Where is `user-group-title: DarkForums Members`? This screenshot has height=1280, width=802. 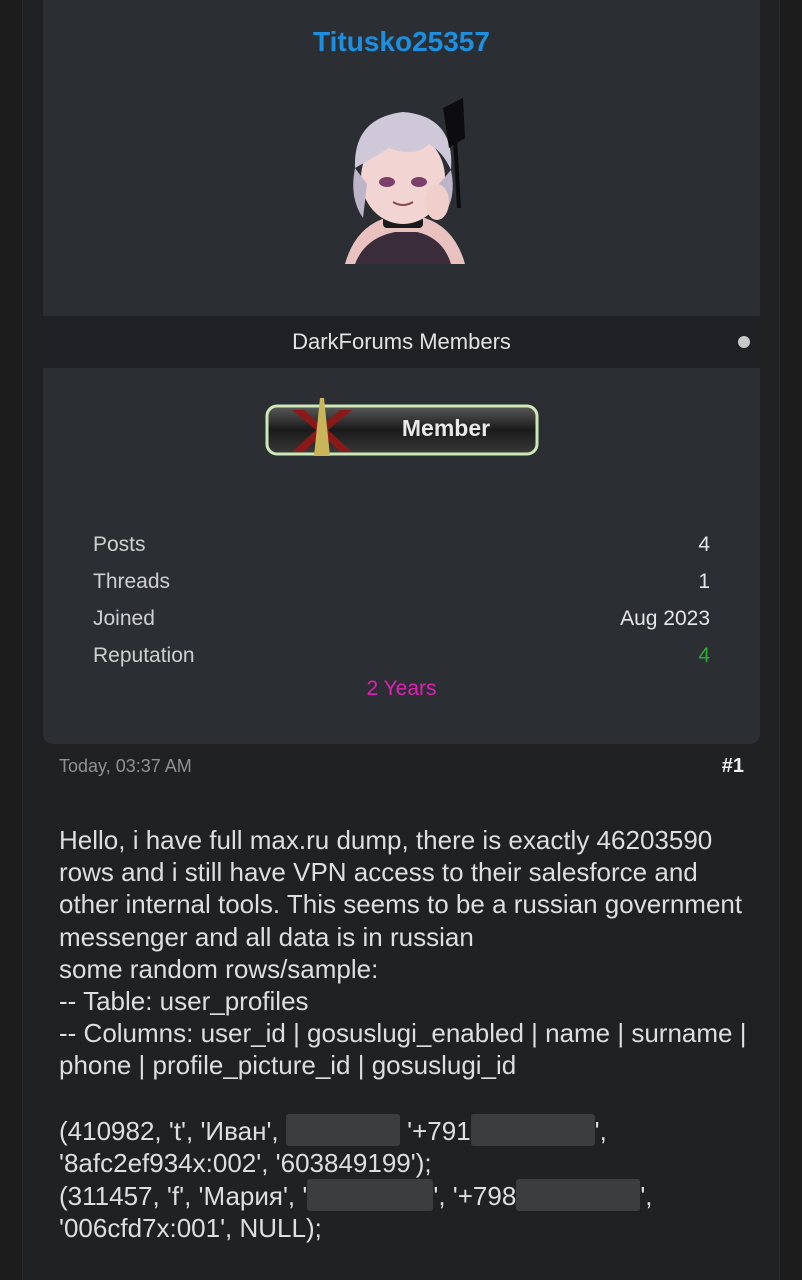
user-group-title: DarkForums Members is located at coordinates (401, 341).